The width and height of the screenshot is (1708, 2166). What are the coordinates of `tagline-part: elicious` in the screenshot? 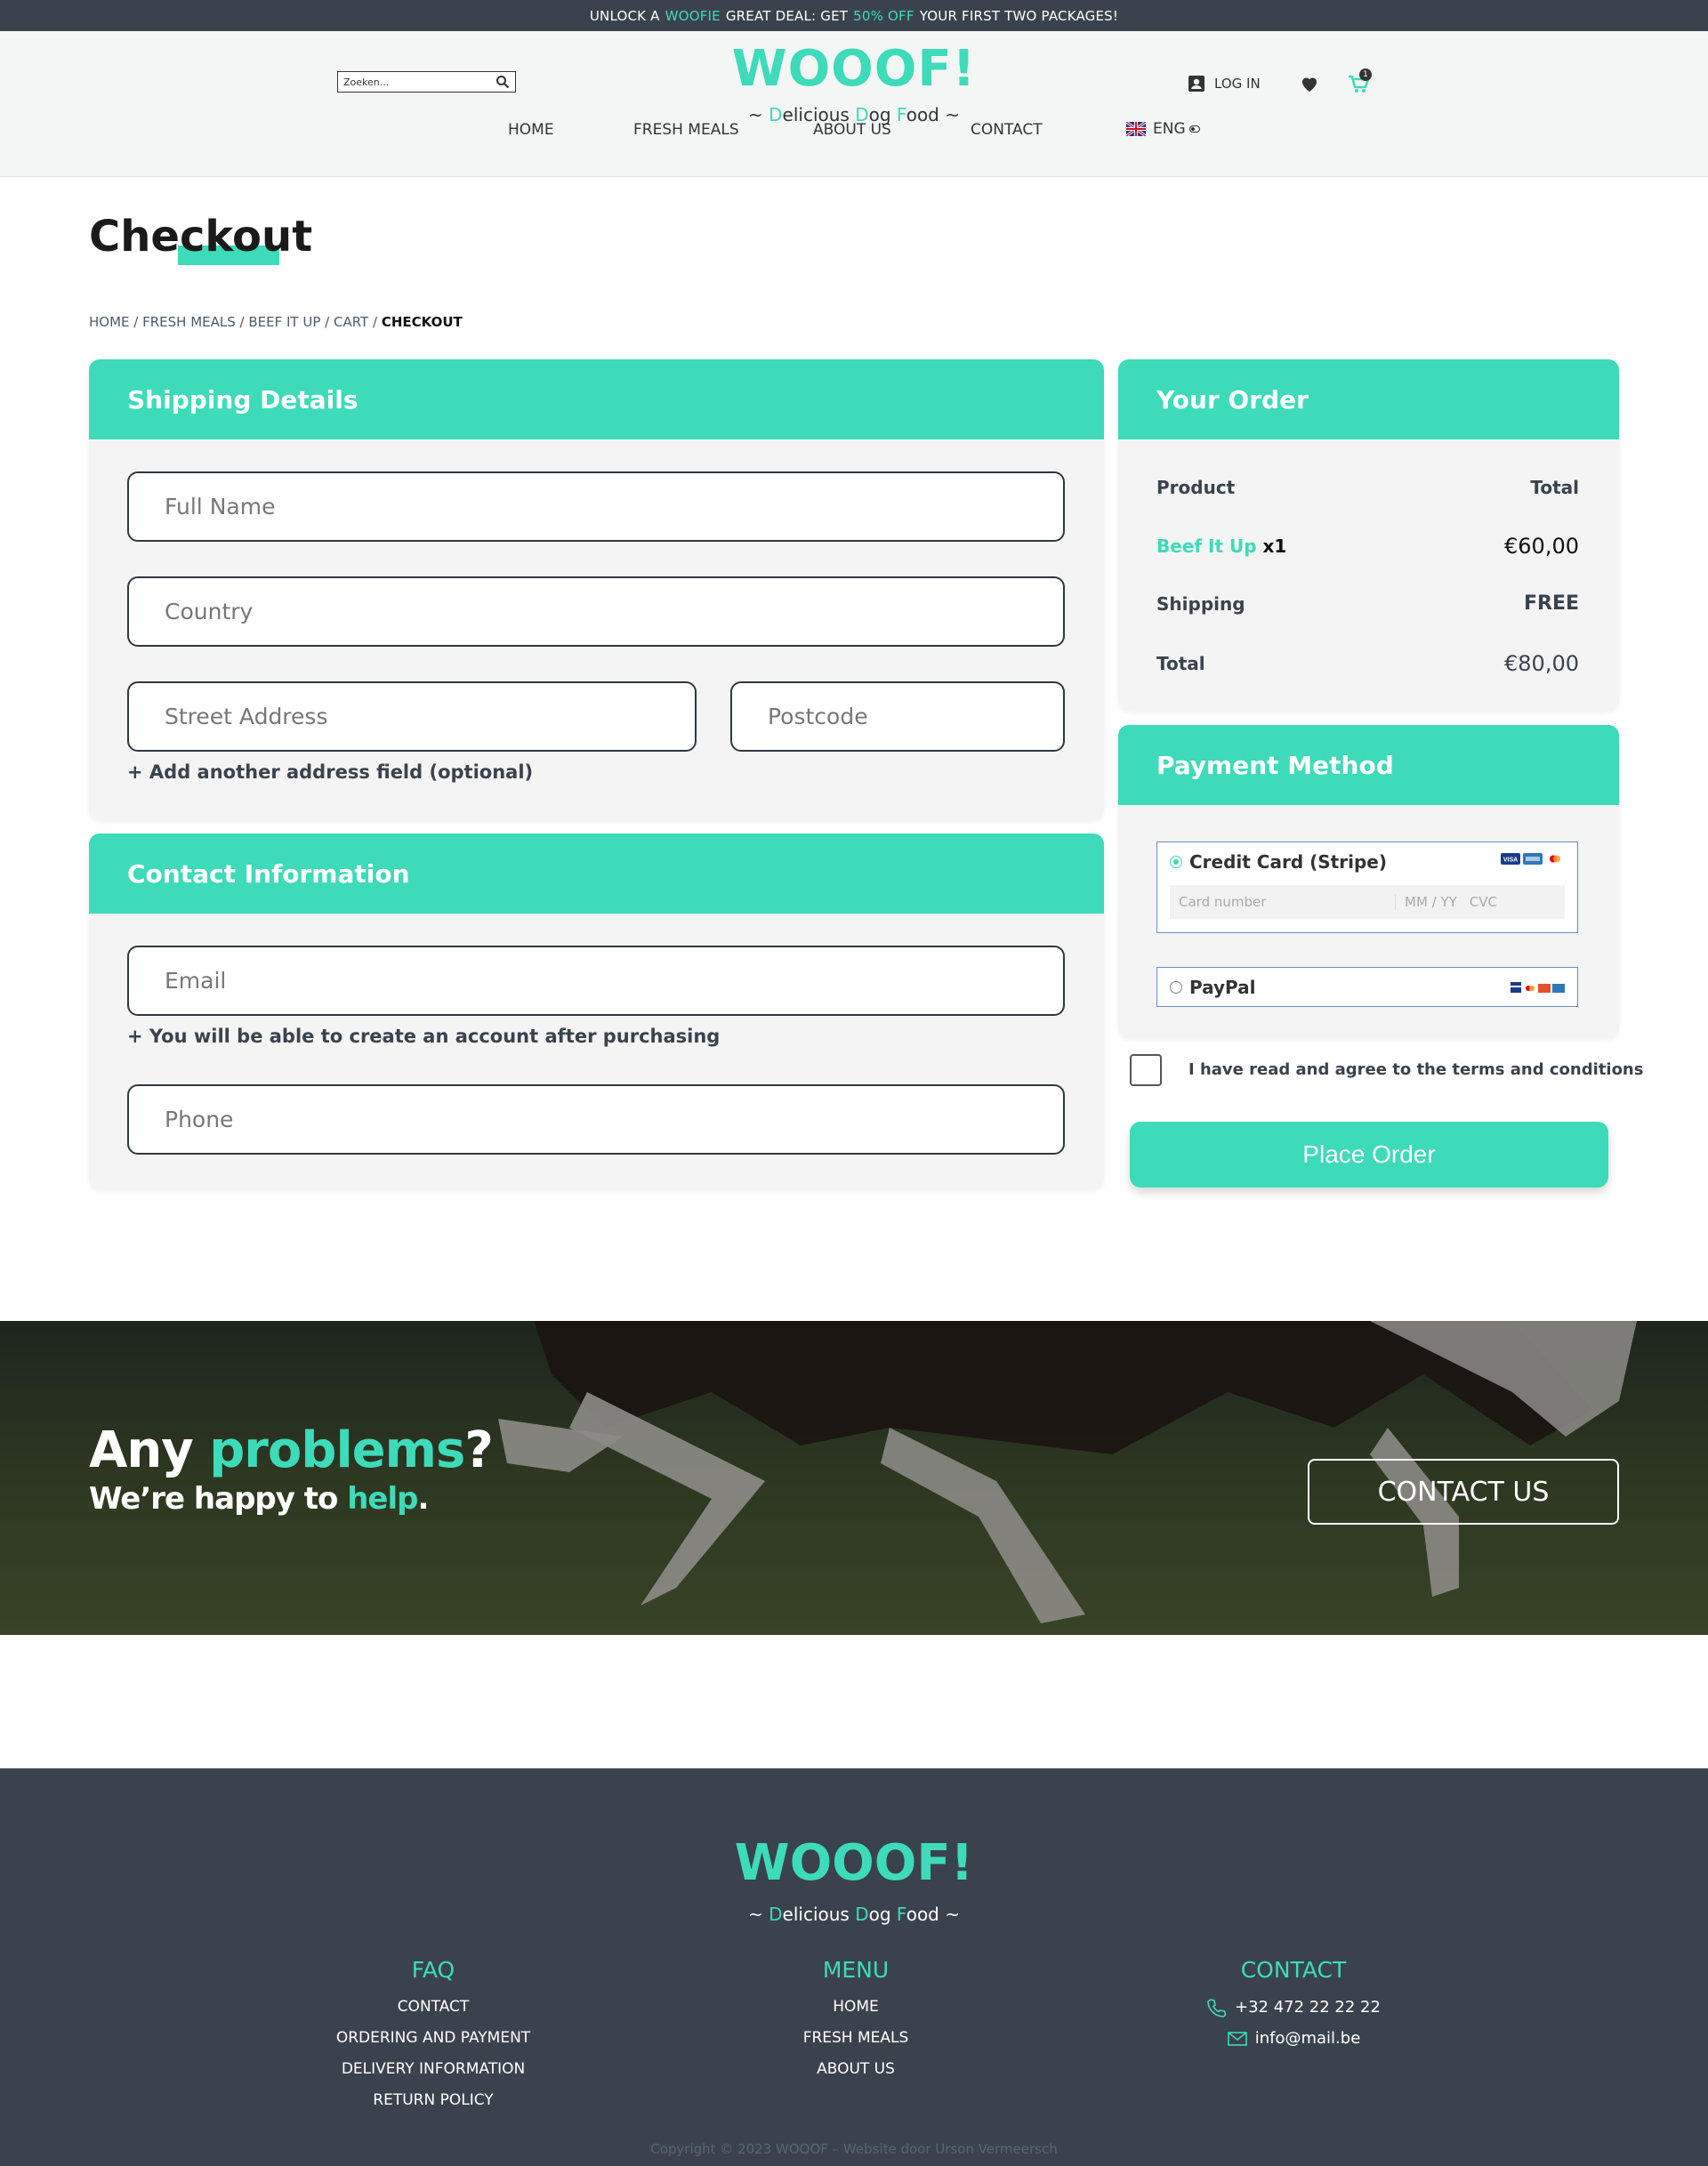 It's located at (819, 1914).